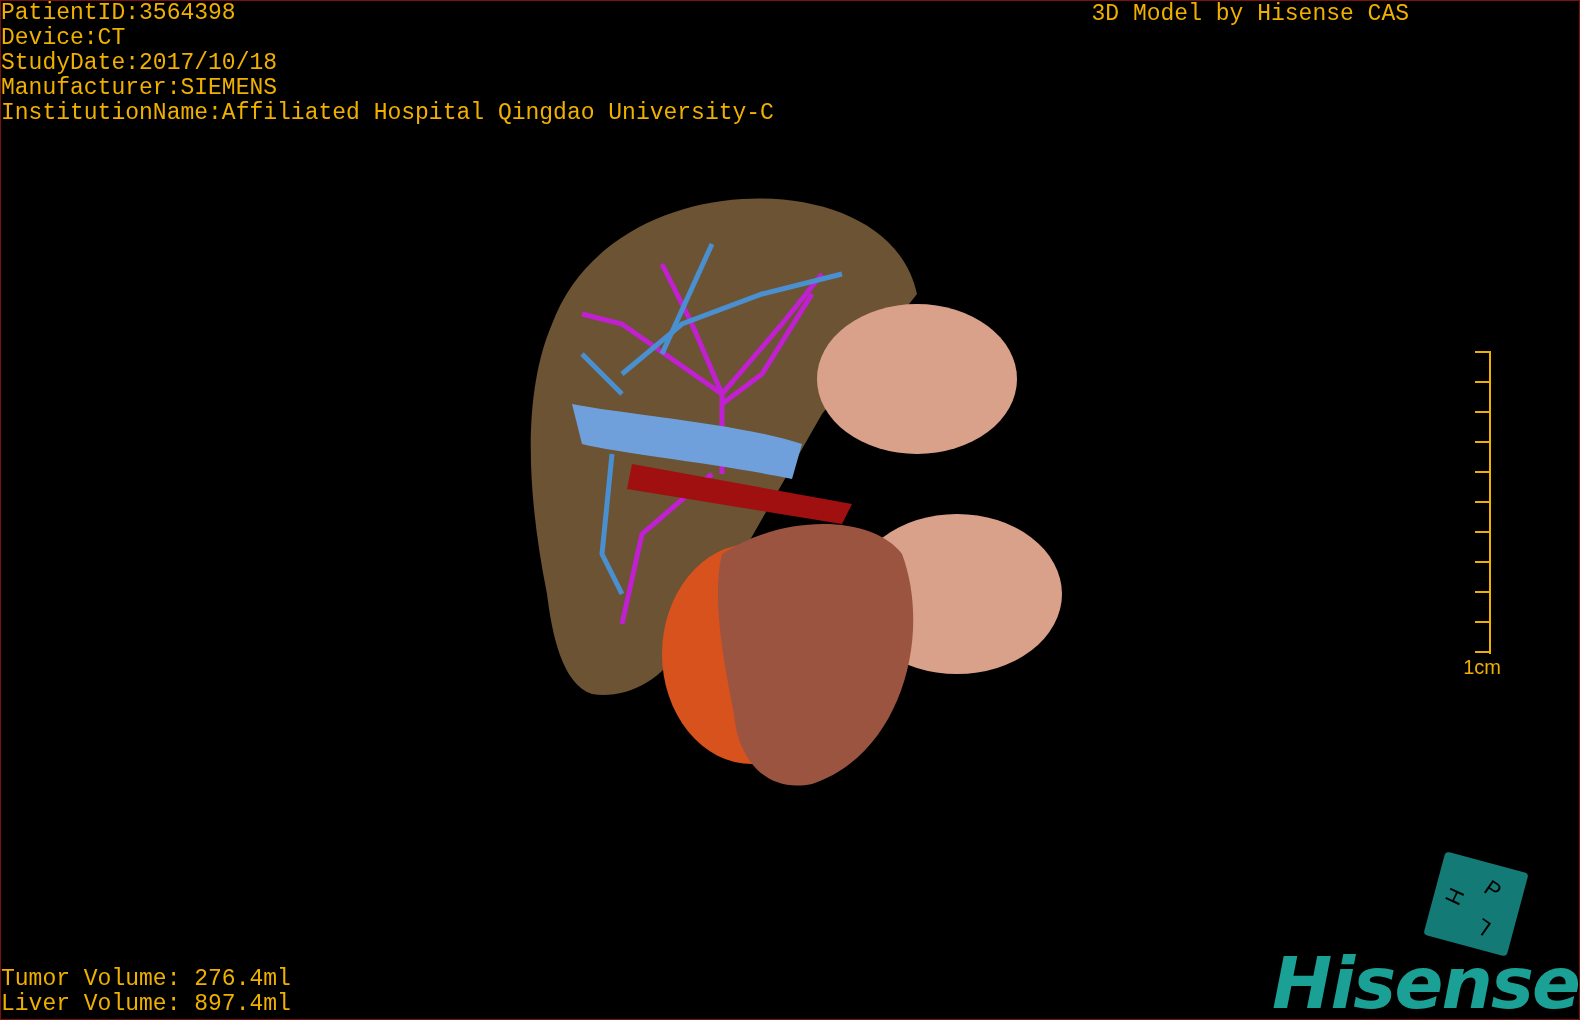 The height and width of the screenshot is (1020, 1580). What do you see at coordinates (140, 63) in the screenshot?
I see `study-info-line: StudyDate:2017/10/18` at bounding box center [140, 63].